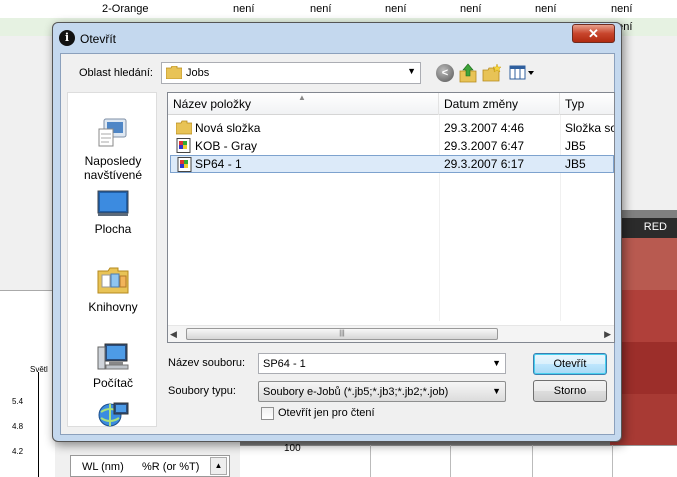 This screenshot has width=677, height=477. Describe the element at coordinates (112, 132) in the screenshot. I see `recent-places-icon` at that location.